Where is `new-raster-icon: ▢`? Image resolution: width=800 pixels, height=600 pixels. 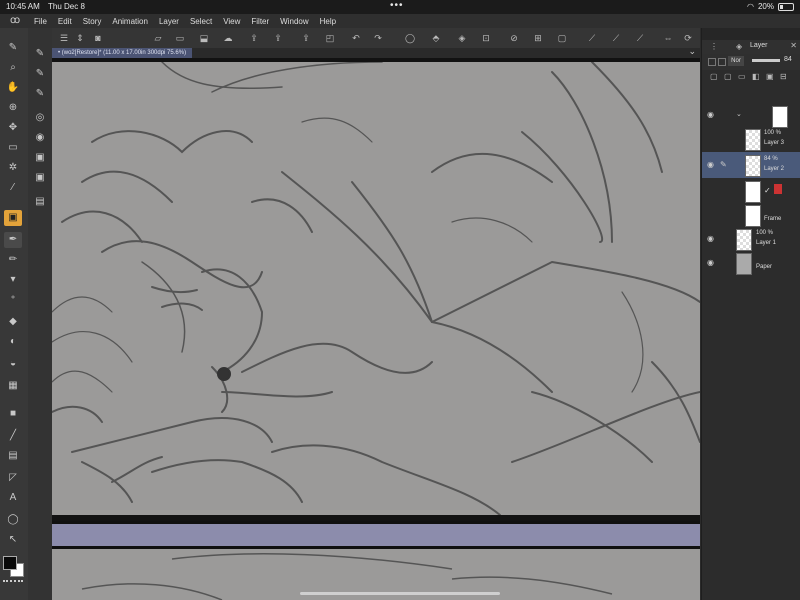
new-raster-icon: ▢ is located at coordinates (714, 76).